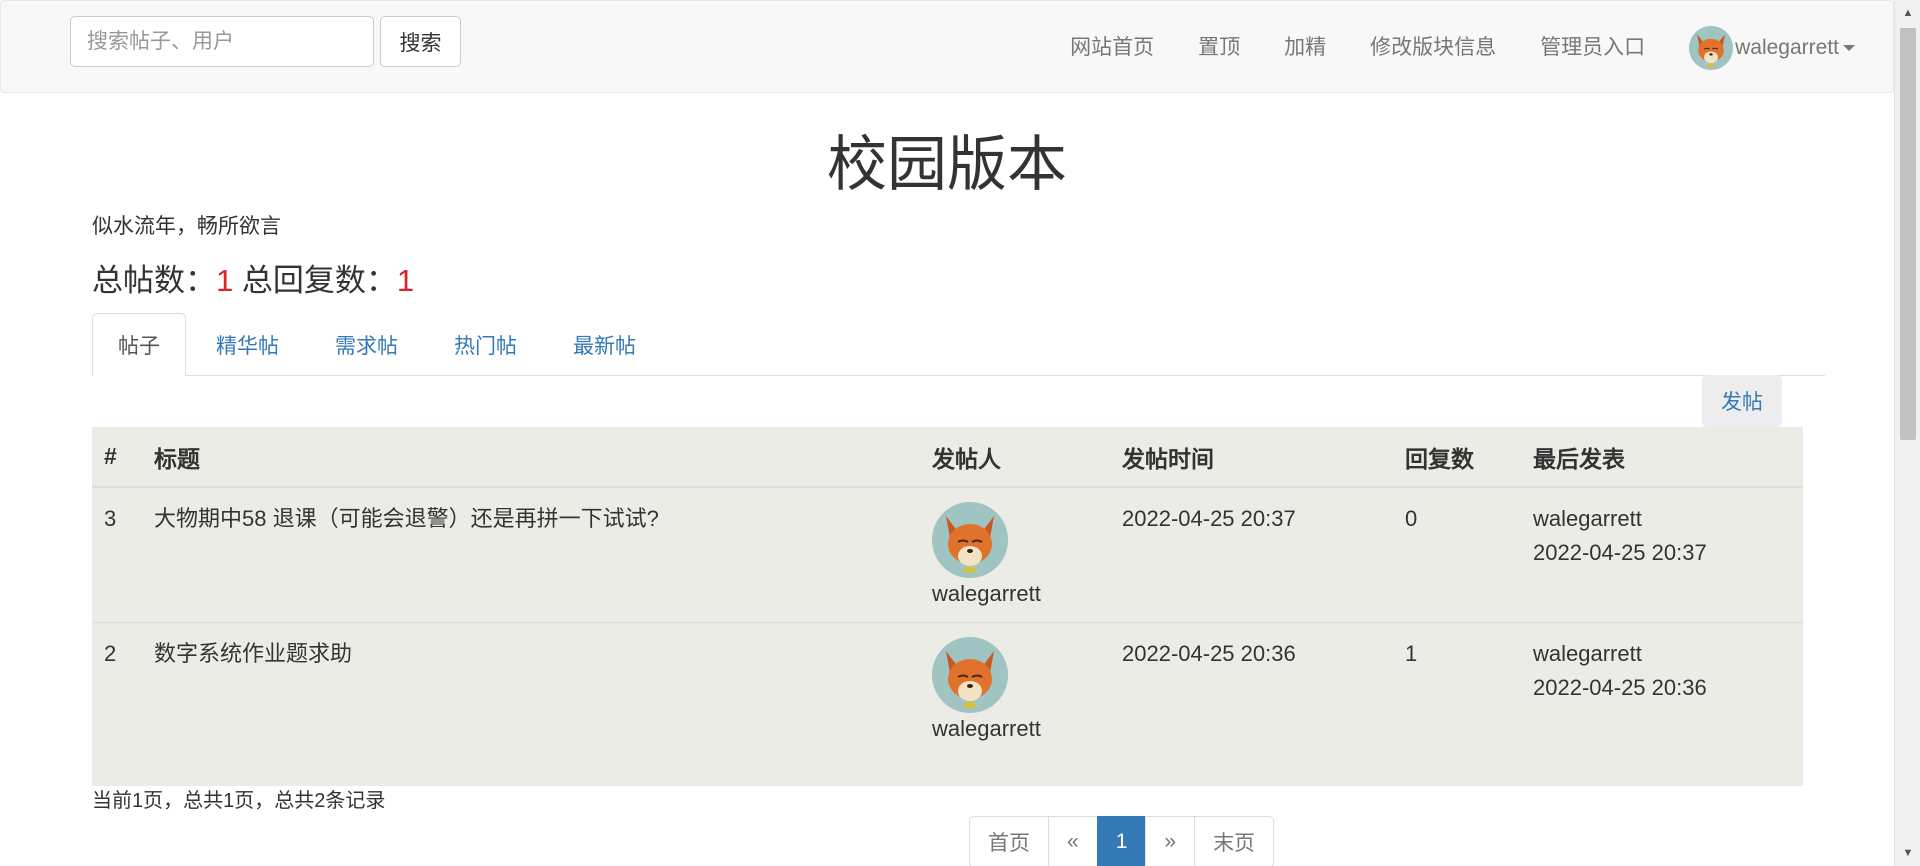 Image resolution: width=1920 pixels, height=866 pixels. Describe the element at coordinates (1251, 457) in the screenshot. I see `header-time: 发帖时间` at that location.